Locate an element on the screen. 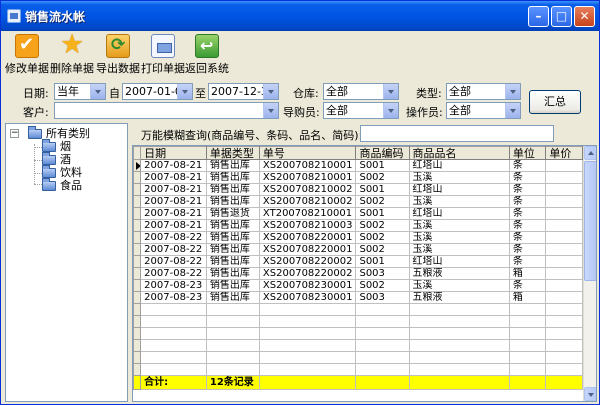  table-row: 2007-08-21 销售出库 XS200708210002 S001 红塔山条 is located at coordinates (358, 189).